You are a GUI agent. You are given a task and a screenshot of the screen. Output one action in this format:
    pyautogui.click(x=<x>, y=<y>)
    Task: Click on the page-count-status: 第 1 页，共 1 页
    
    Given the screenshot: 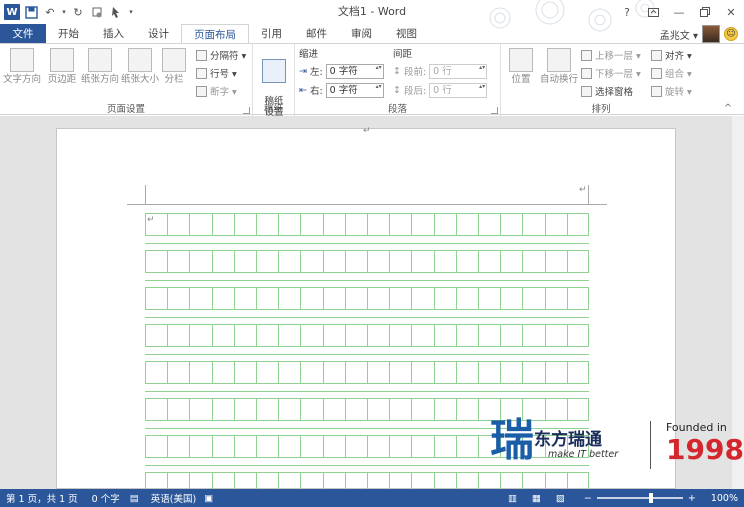 What is the action you would take?
    pyautogui.click(x=42, y=498)
    